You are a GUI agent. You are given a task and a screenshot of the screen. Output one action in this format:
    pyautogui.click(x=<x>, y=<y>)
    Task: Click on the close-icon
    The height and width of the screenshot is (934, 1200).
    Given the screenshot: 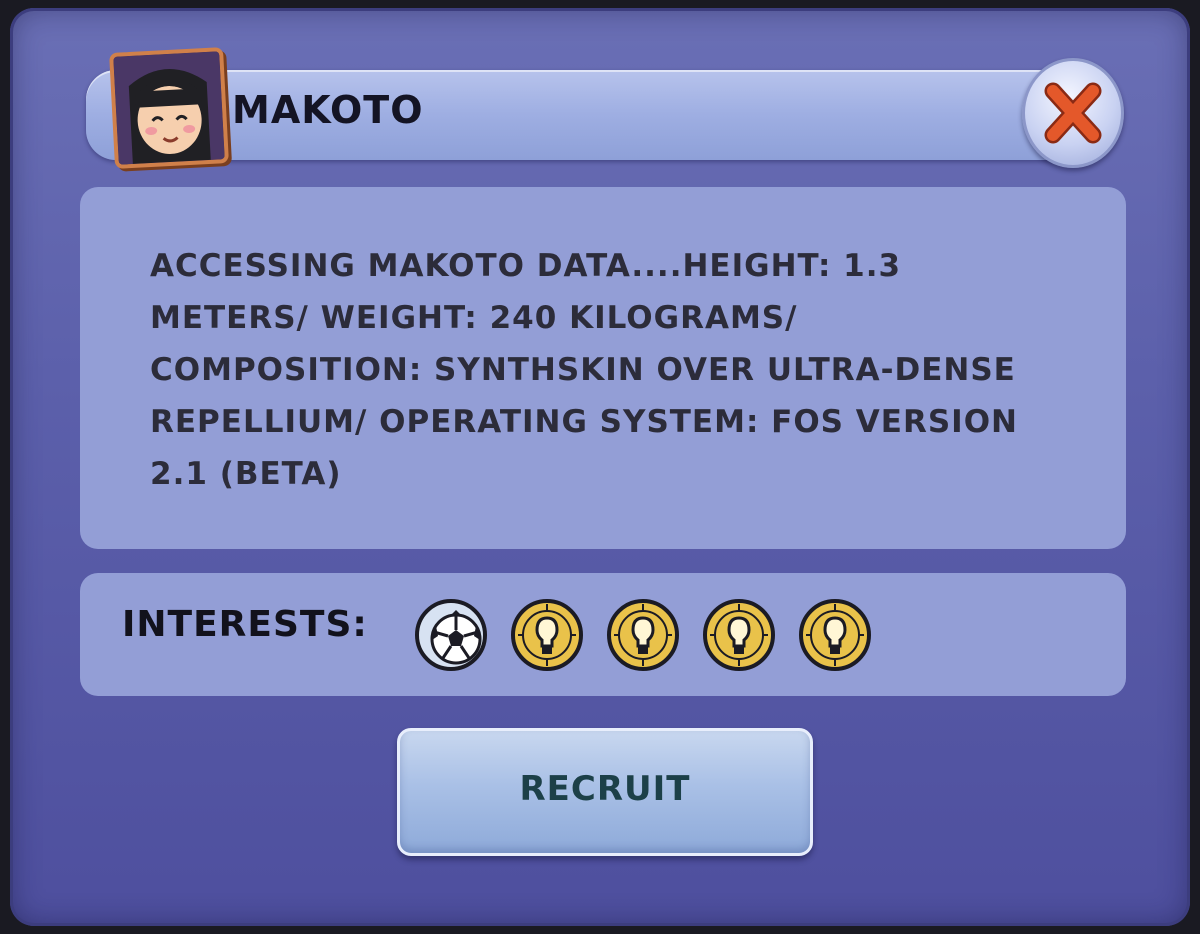 What is the action you would take?
    pyautogui.click(x=1073, y=113)
    